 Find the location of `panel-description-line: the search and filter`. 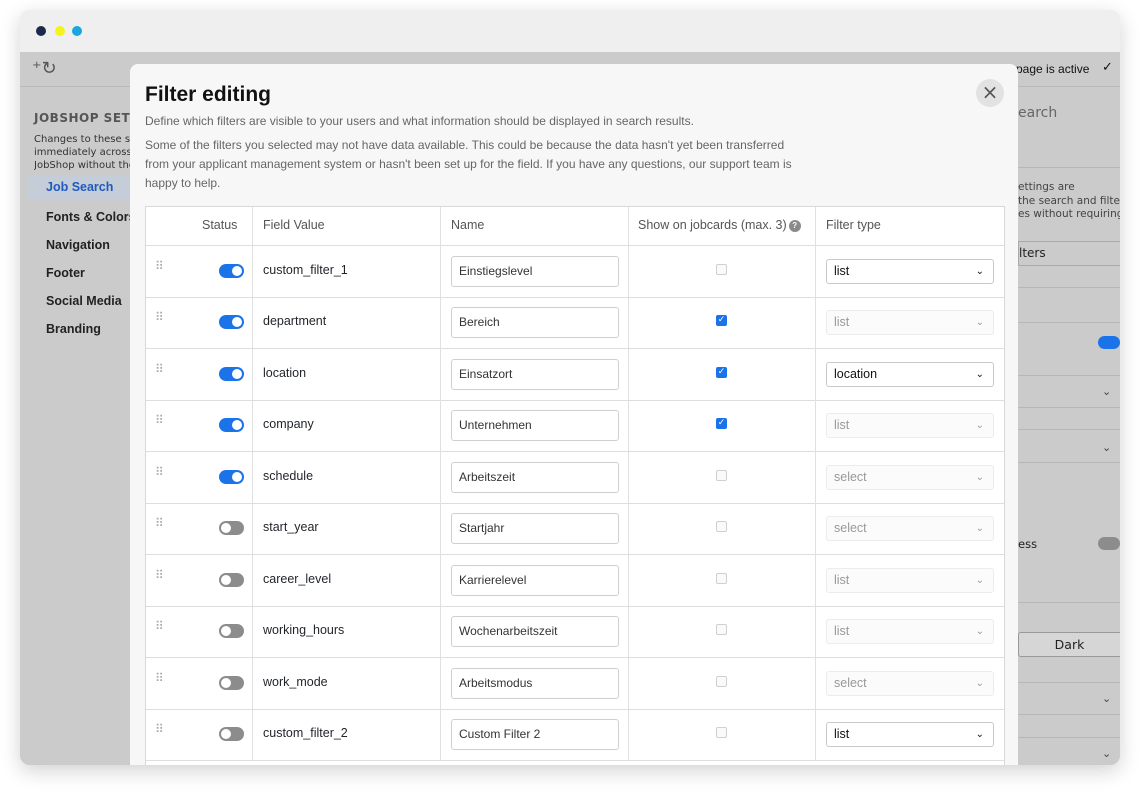

panel-description-line: the search and filter is located at coordinates (1069, 200).